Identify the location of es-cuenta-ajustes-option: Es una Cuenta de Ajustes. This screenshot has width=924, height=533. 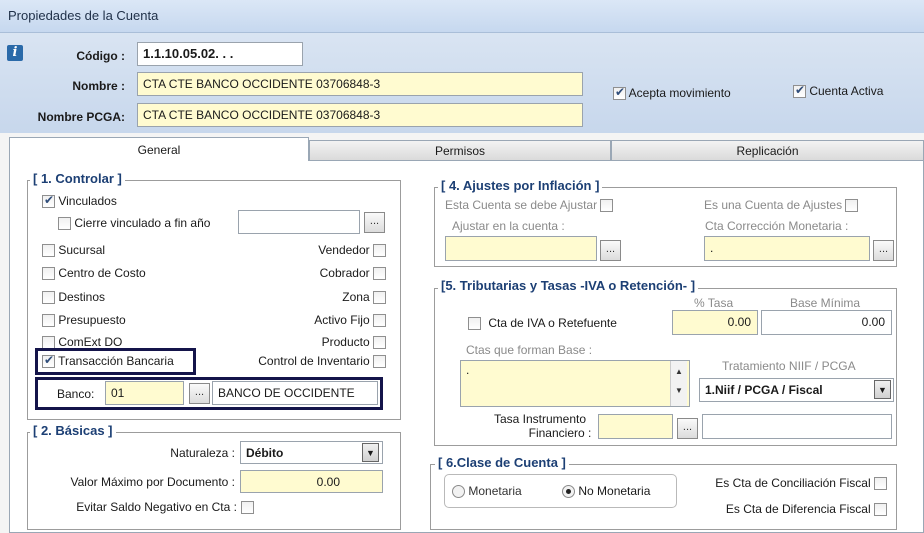
(781, 205).